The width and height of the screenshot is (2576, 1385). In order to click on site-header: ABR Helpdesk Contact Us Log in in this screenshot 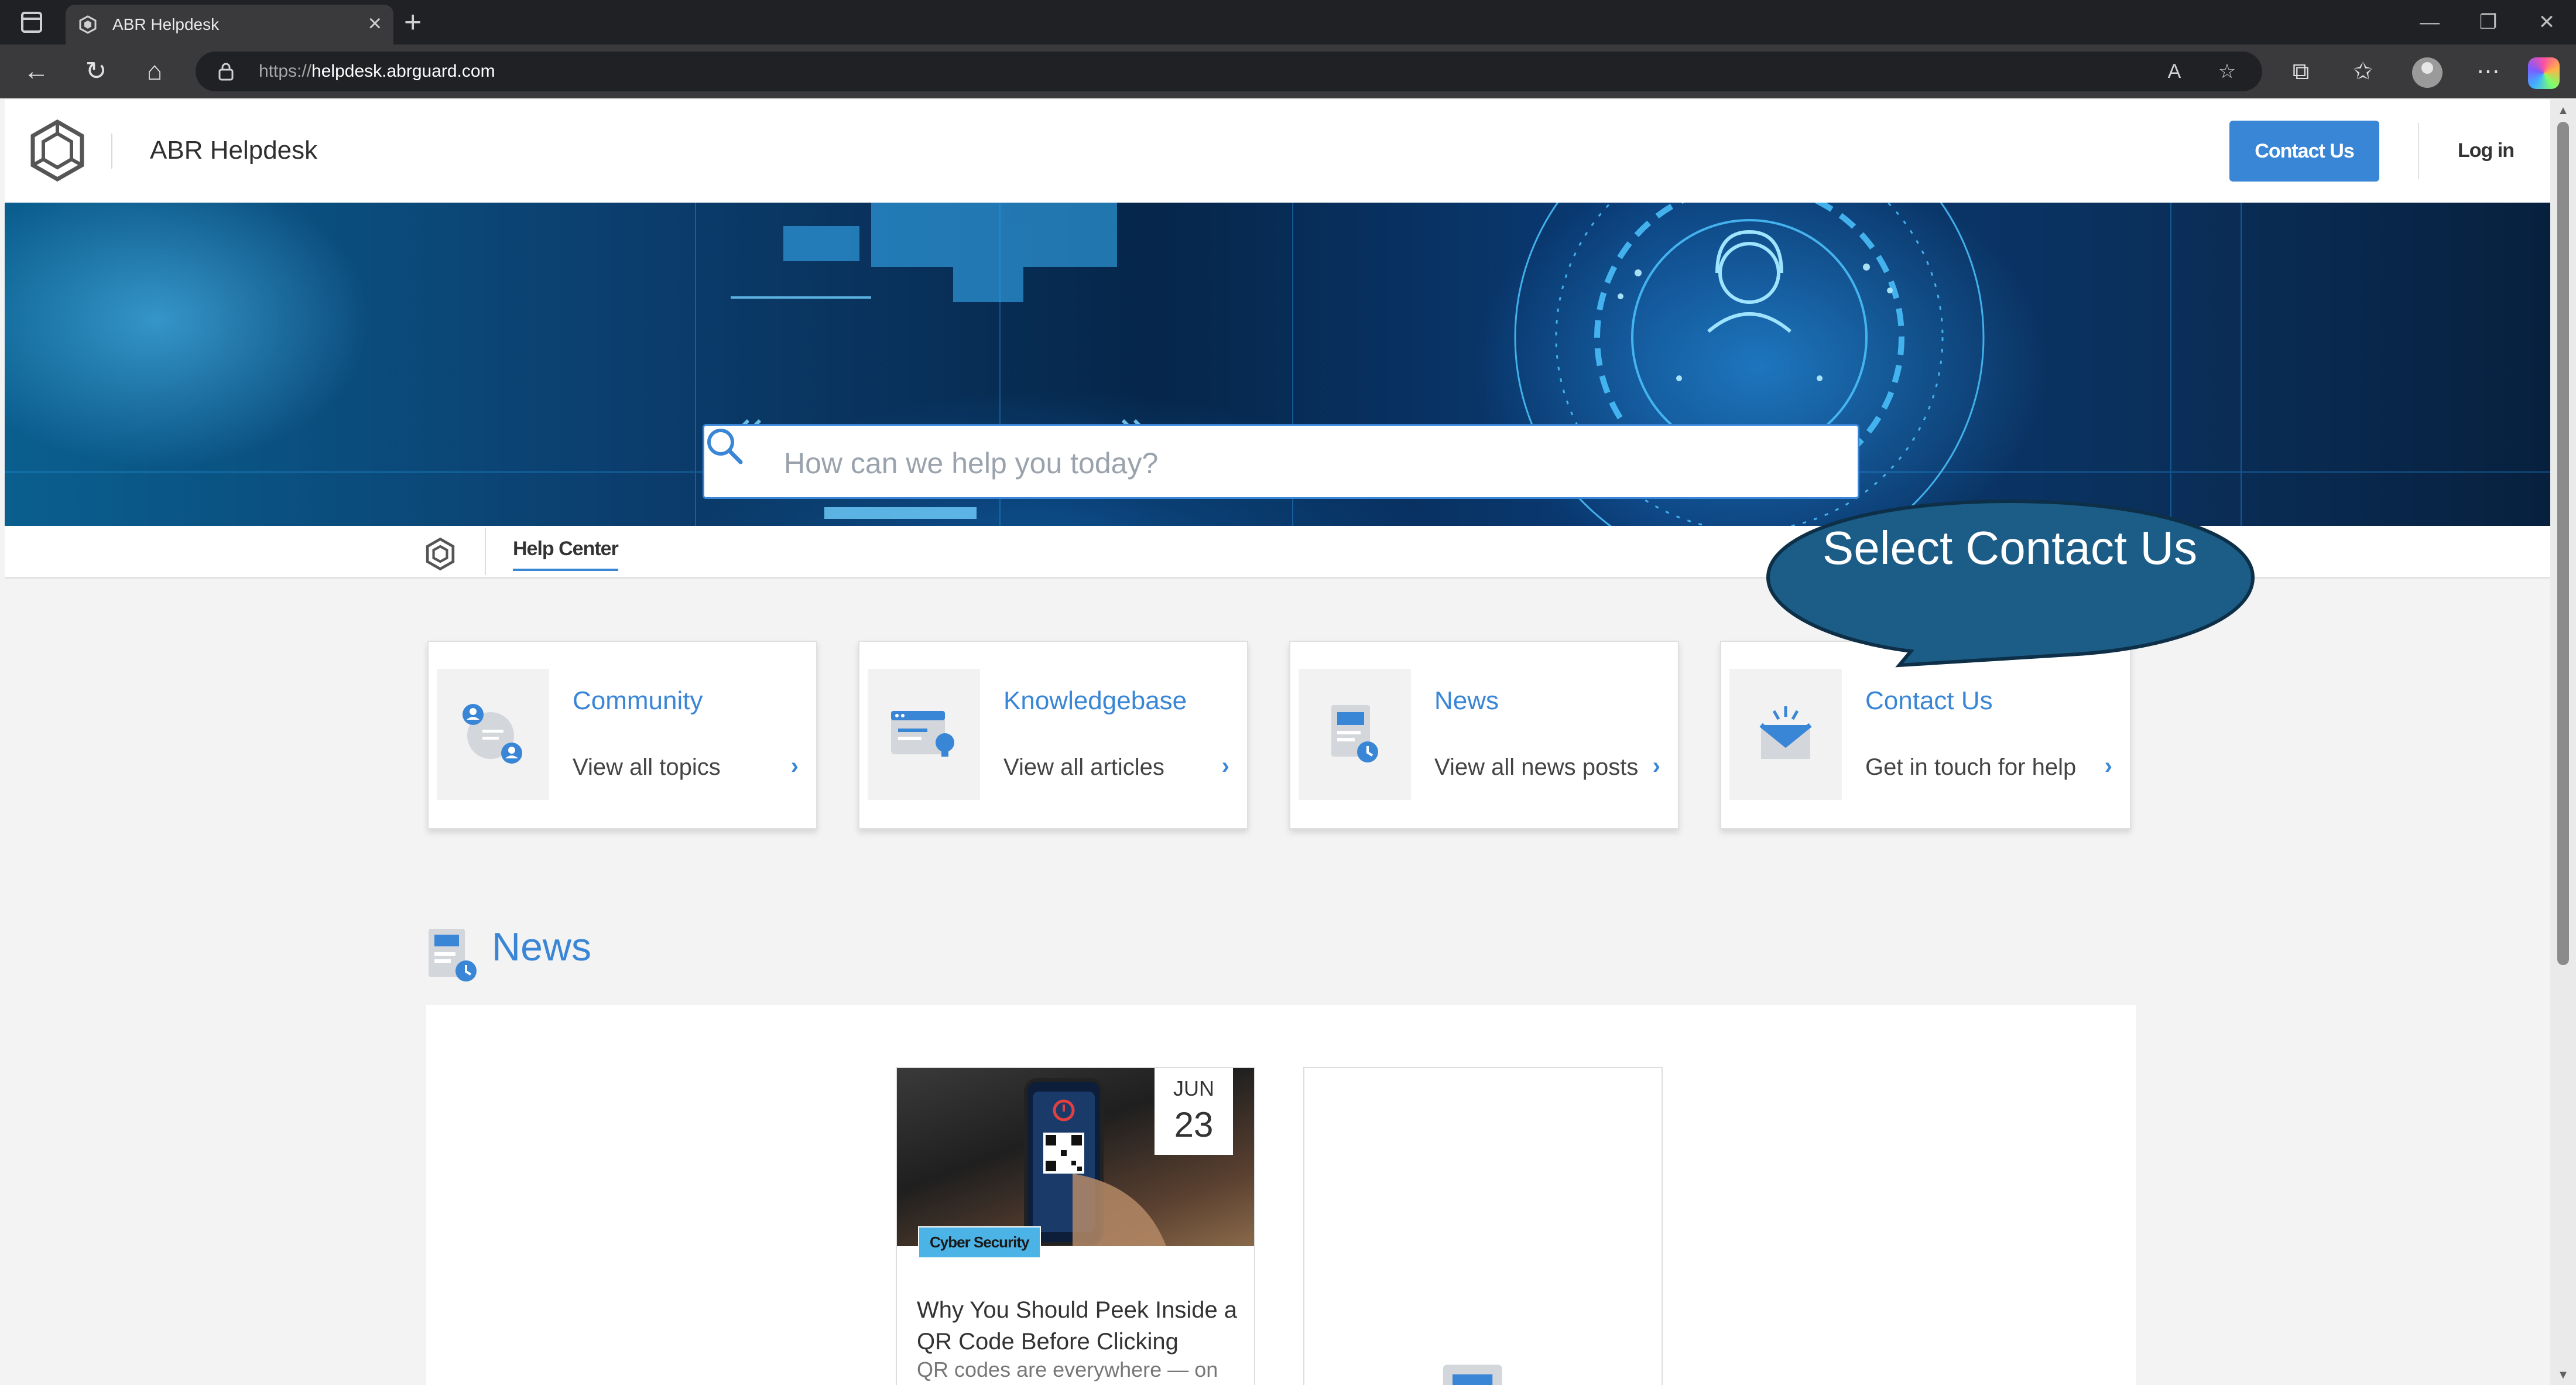, I will do `click(1277, 151)`.